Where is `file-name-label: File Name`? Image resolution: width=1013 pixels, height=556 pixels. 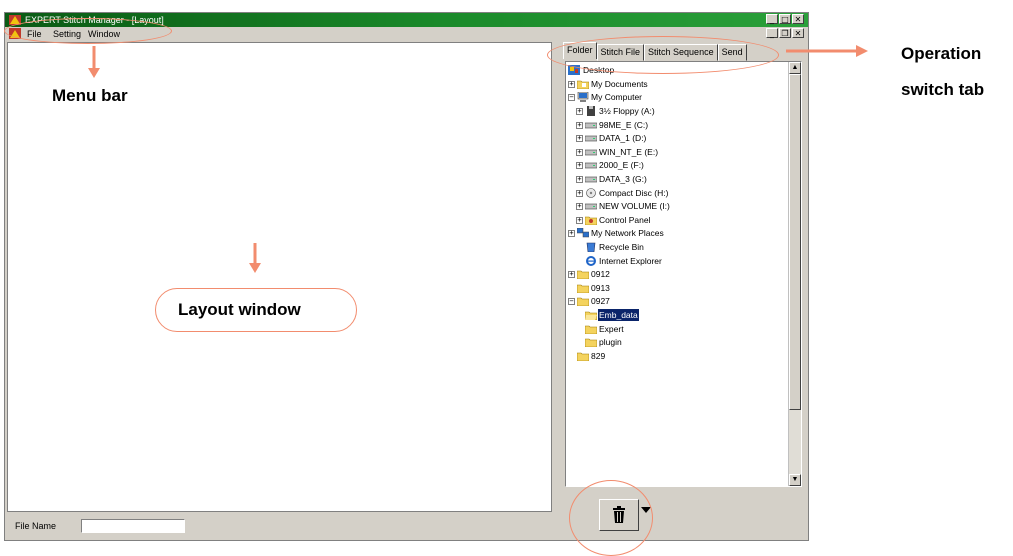 file-name-label: File Name is located at coordinates (36, 526).